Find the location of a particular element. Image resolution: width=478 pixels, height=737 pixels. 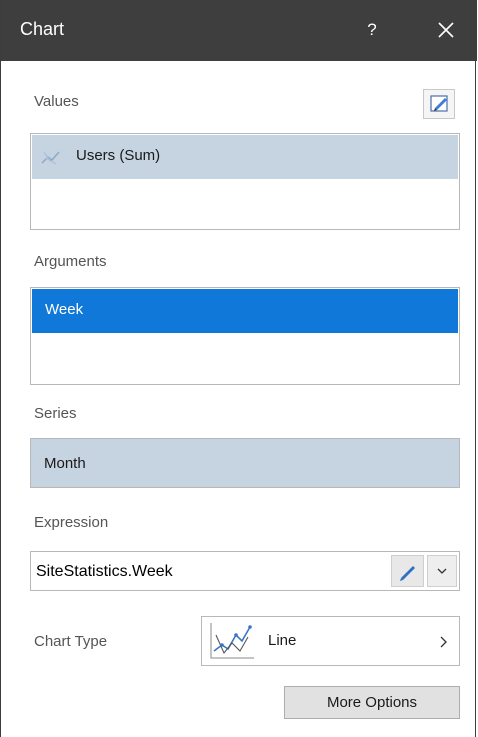

series-label: Series is located at coordinates (55, 413).